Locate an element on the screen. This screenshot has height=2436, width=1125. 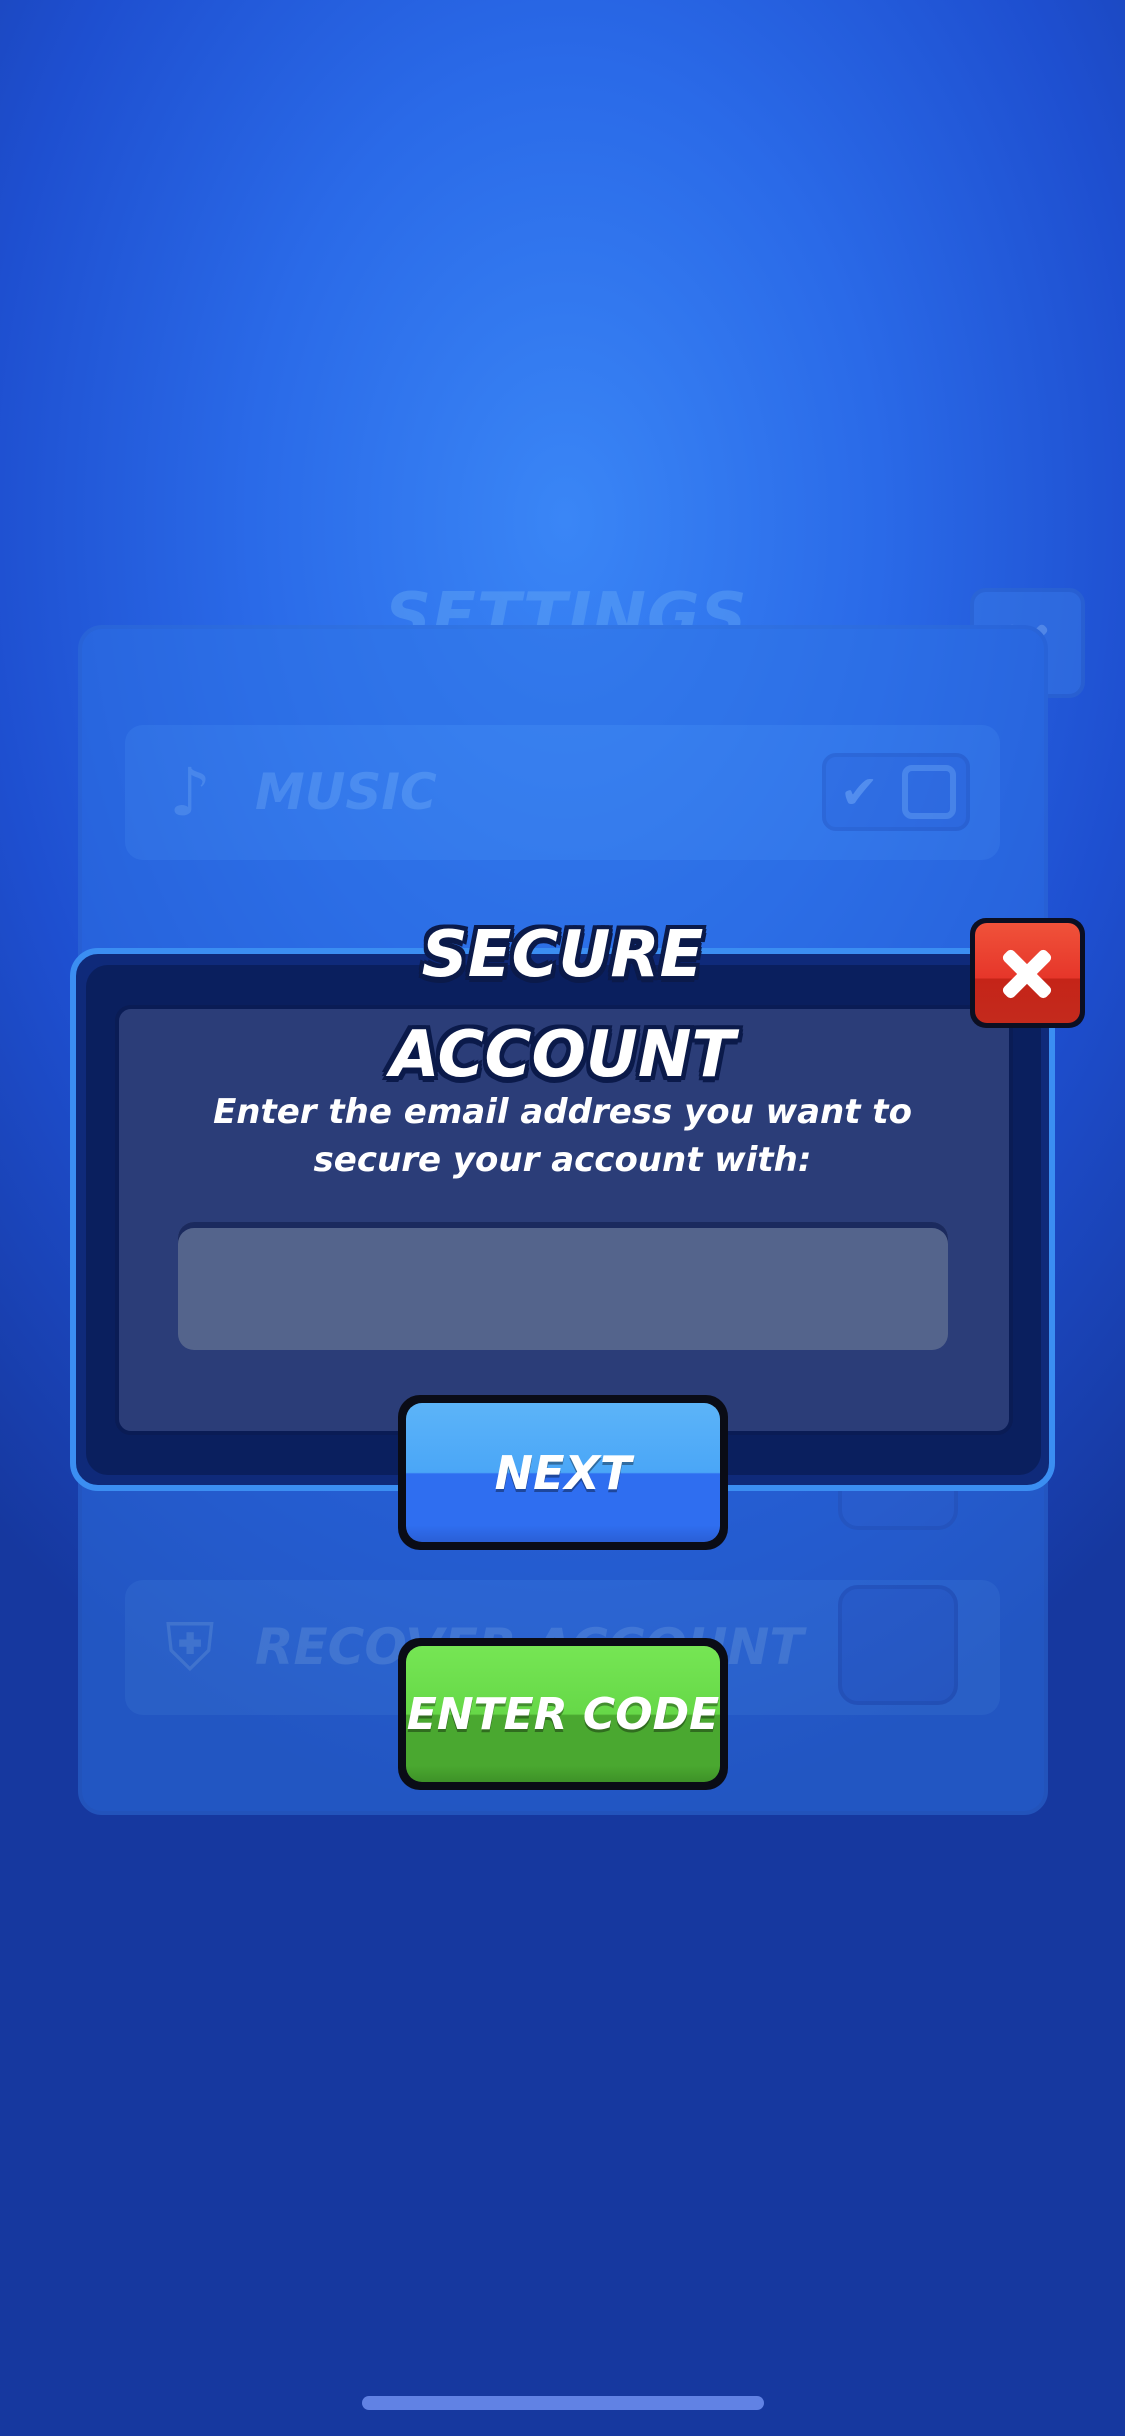
close-button is located at coordinates (1027, 973).